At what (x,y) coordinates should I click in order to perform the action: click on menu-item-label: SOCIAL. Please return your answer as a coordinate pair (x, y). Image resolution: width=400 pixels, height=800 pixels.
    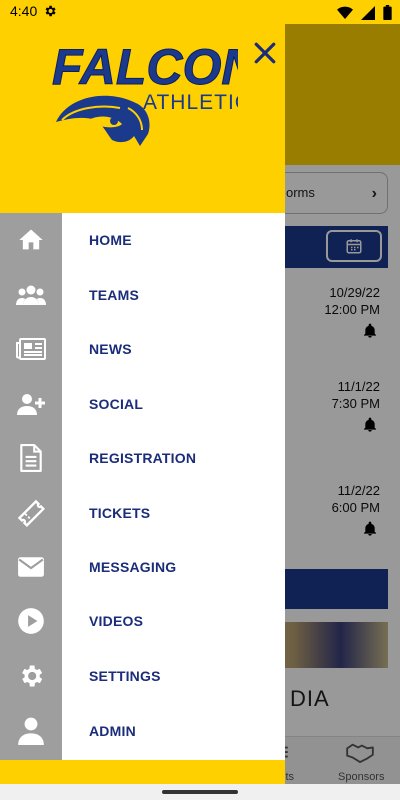
    Looking at the image, I should click on (116, 404).